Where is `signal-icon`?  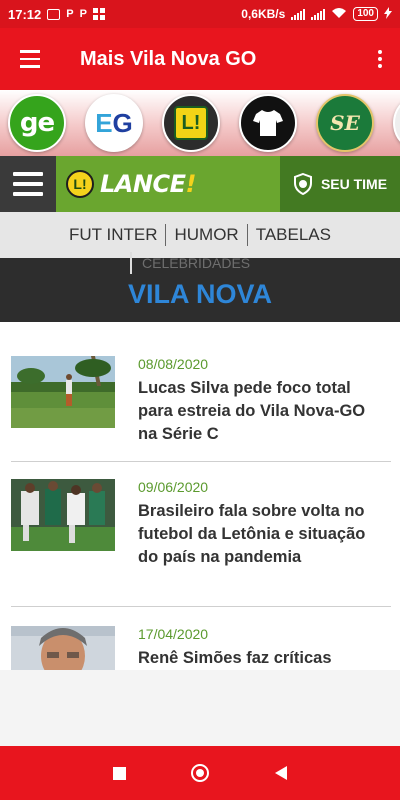
signal-icon is located at coordinates (298, 14).